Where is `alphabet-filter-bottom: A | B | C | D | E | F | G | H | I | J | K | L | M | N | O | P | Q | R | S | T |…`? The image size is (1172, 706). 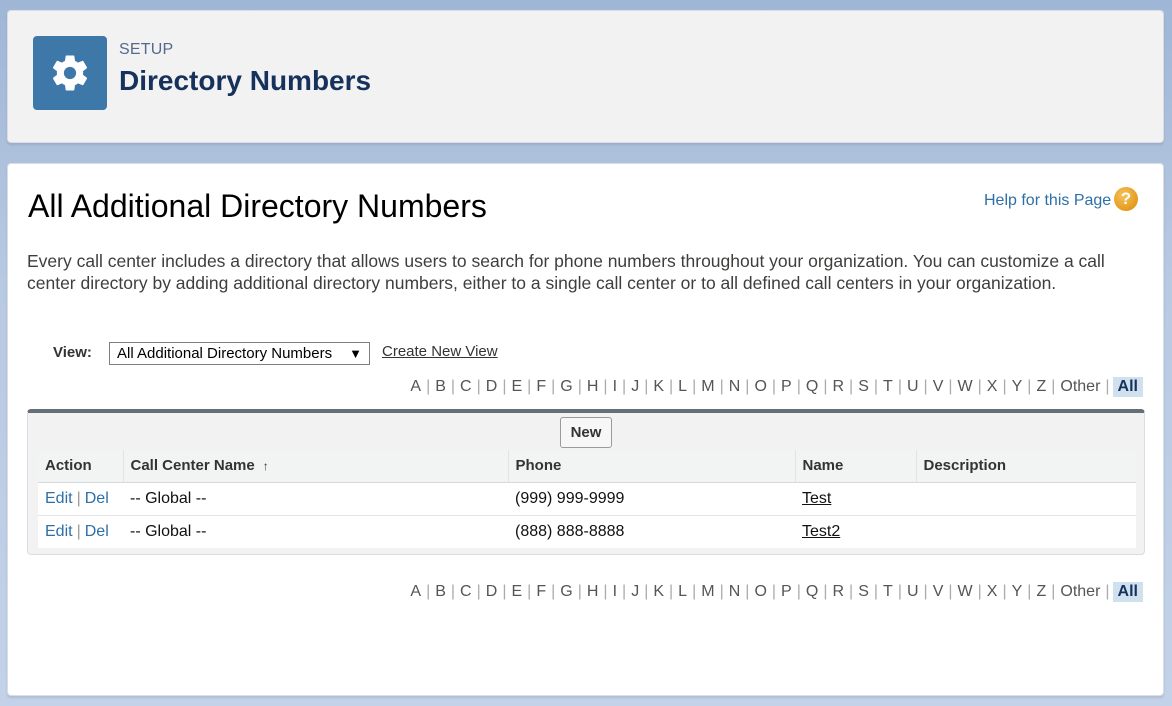
alphabet-filter-bottom: A | B | C | D | E | F | G | H | I | J | K | L | M | N | O | P | Q | R | S | T |… is located at coordinates (775, 592).